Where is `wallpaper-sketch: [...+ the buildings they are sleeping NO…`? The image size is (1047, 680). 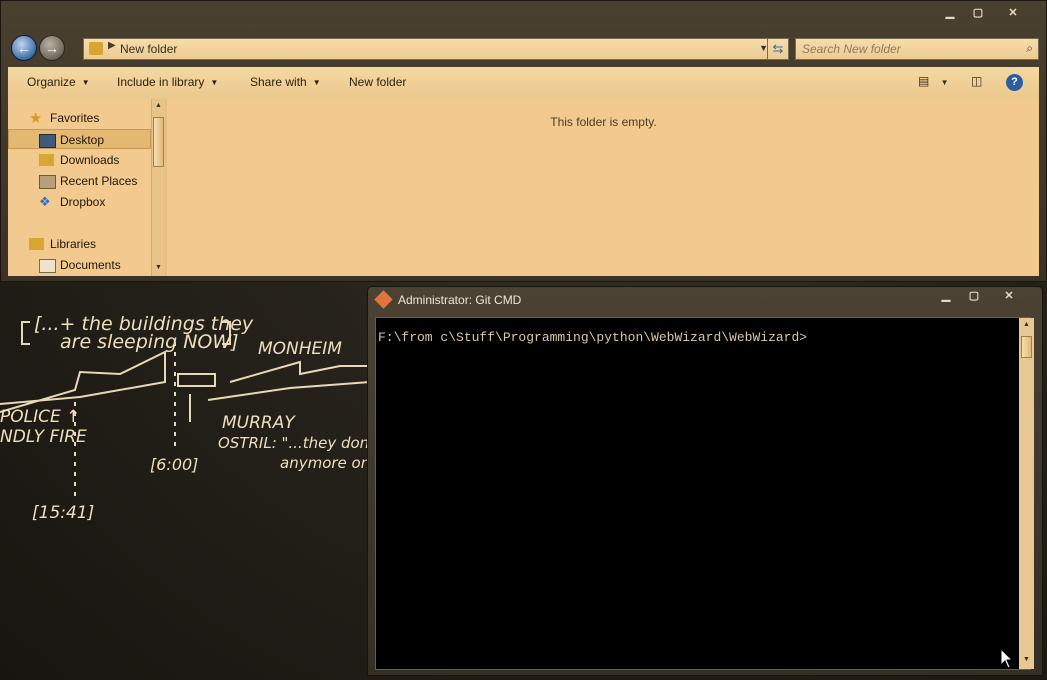
wallpaper-sketch: [...+ the buildings they are sleeping NO… is located at coordinates (185, 418).